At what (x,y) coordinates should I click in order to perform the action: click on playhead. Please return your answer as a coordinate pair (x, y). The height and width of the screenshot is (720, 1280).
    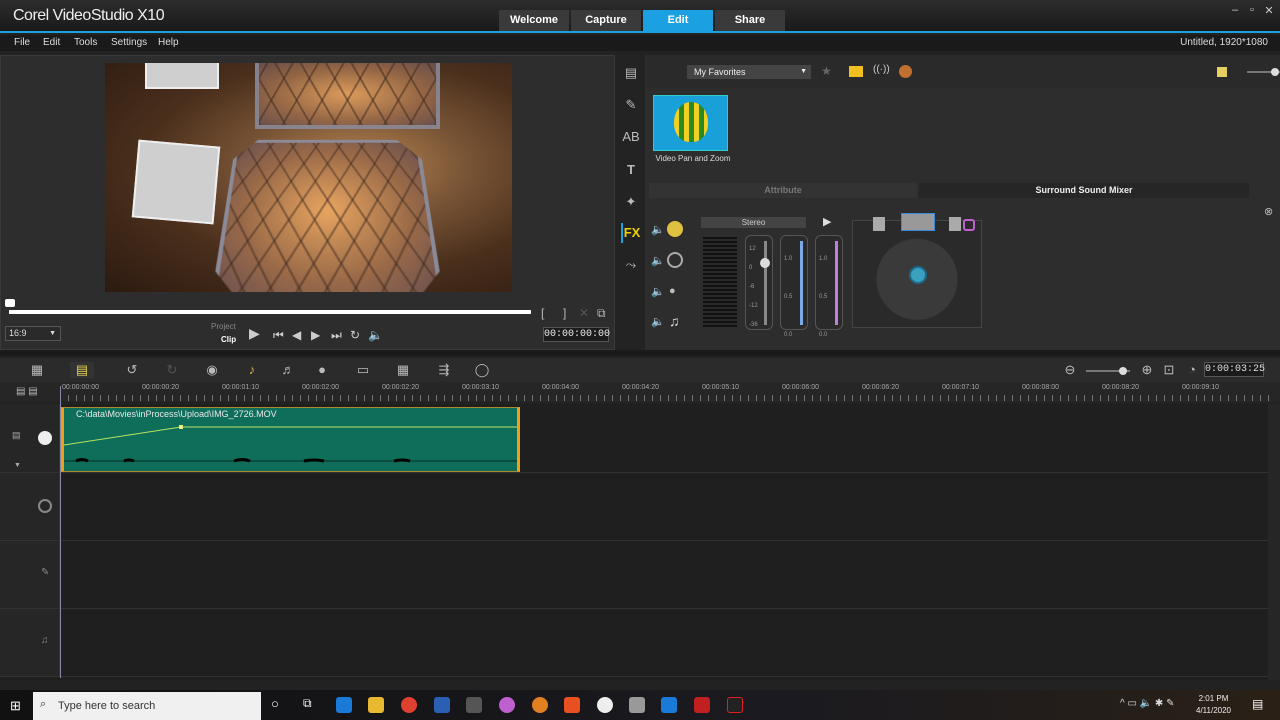
    Looking at the image, I should click on (60, 532).